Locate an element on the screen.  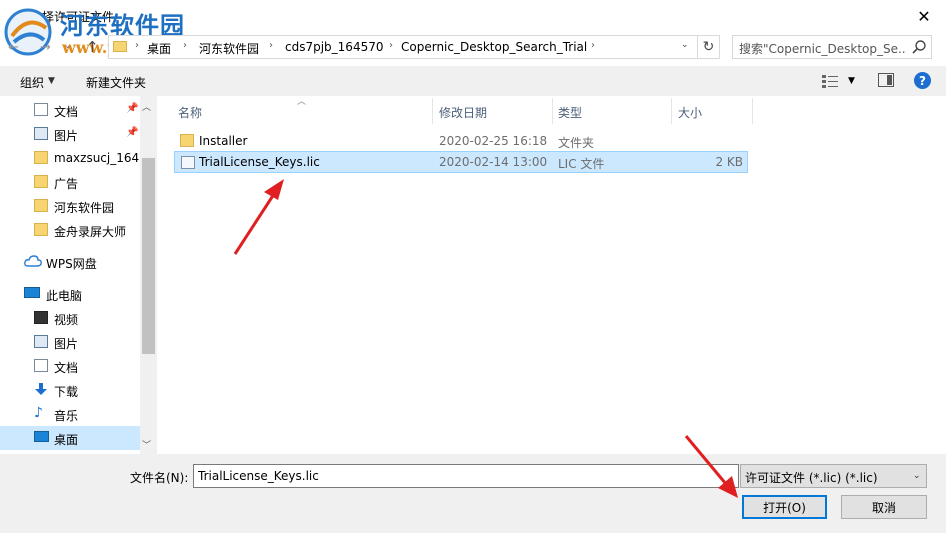
file-type: LIC 文件 is located at coordinates (581, 164).